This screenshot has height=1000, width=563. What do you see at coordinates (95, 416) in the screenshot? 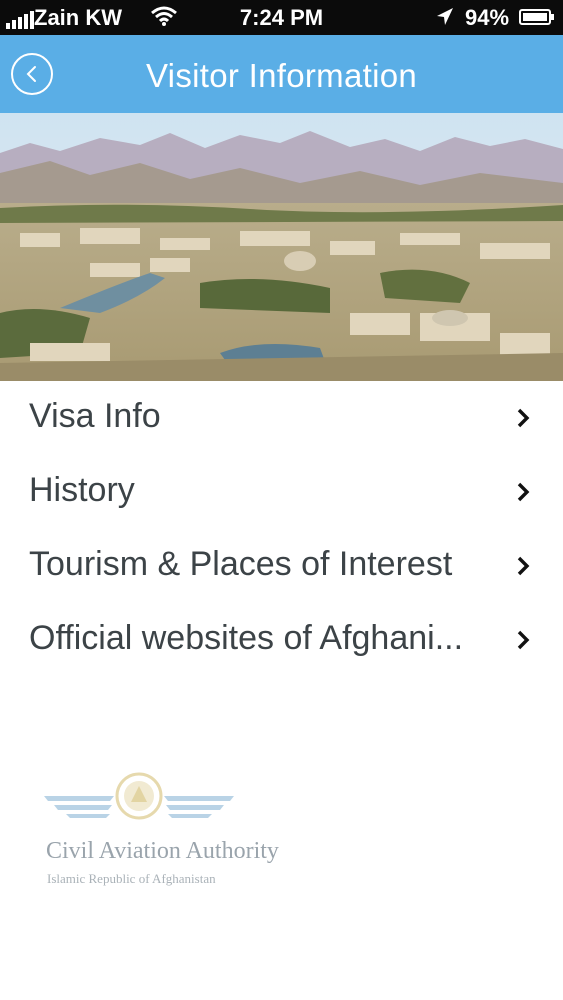
I see `menu-item-label: Visa Info` at bounding box center [95, 416].